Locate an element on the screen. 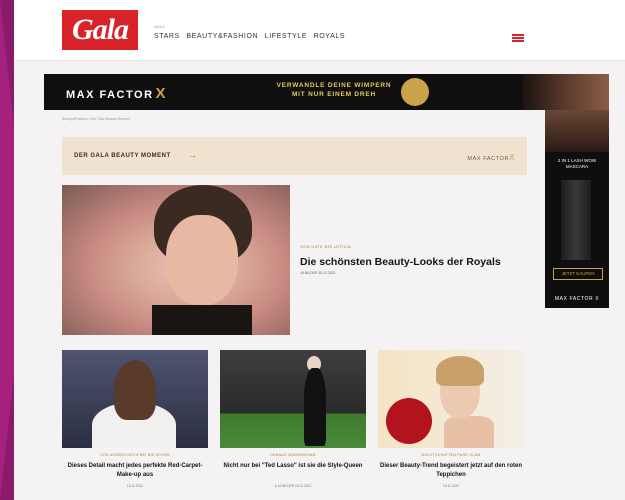  main-nav: STARS BEAUTY&FASHION LIFESTYLE ROYALS is located at coordinates (251, 36).